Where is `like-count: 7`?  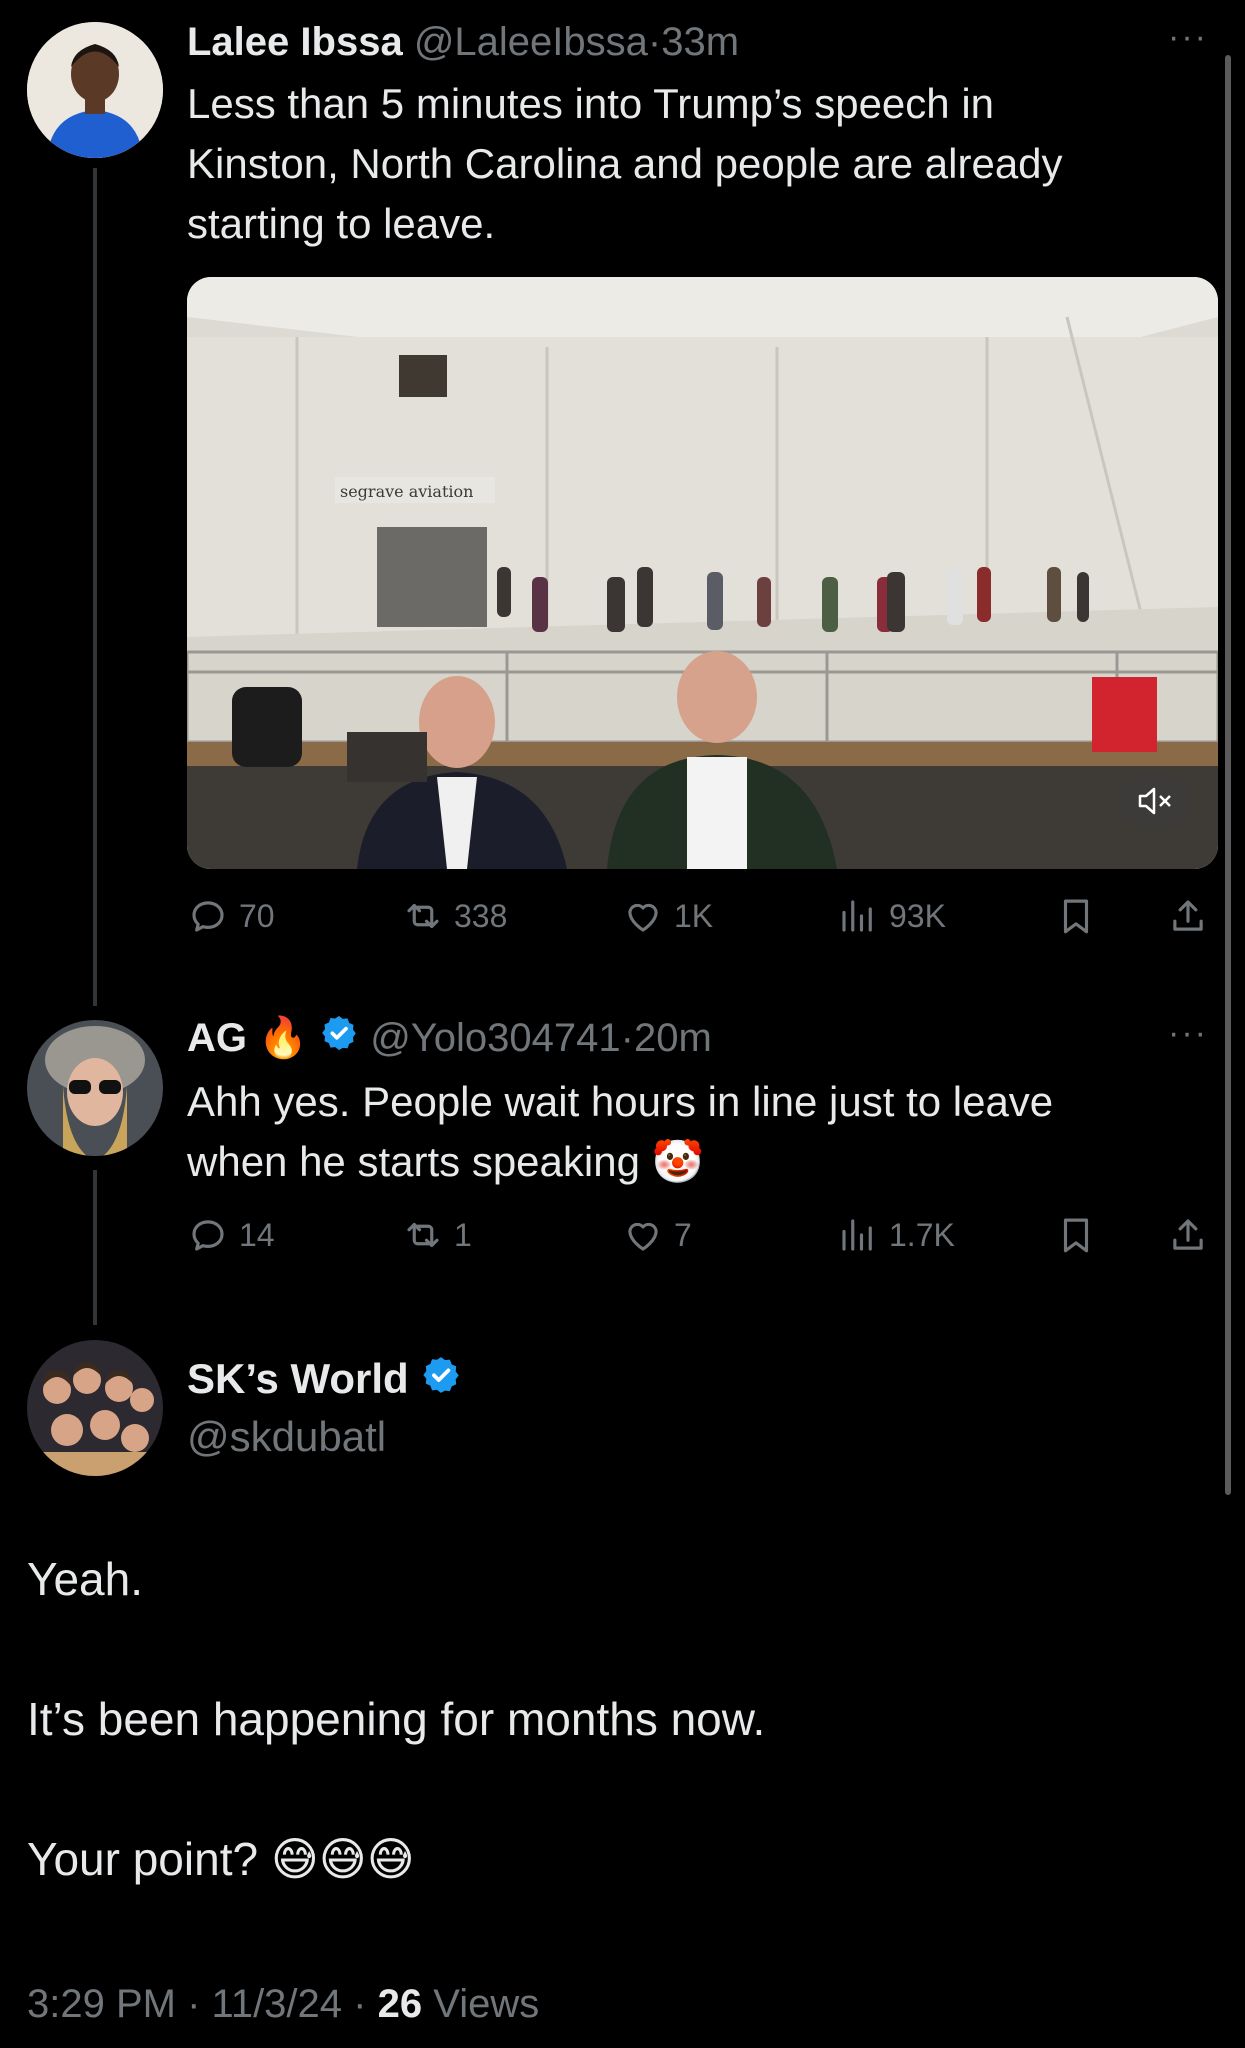 like-count: 7 is located at coordinates (683, 1234).